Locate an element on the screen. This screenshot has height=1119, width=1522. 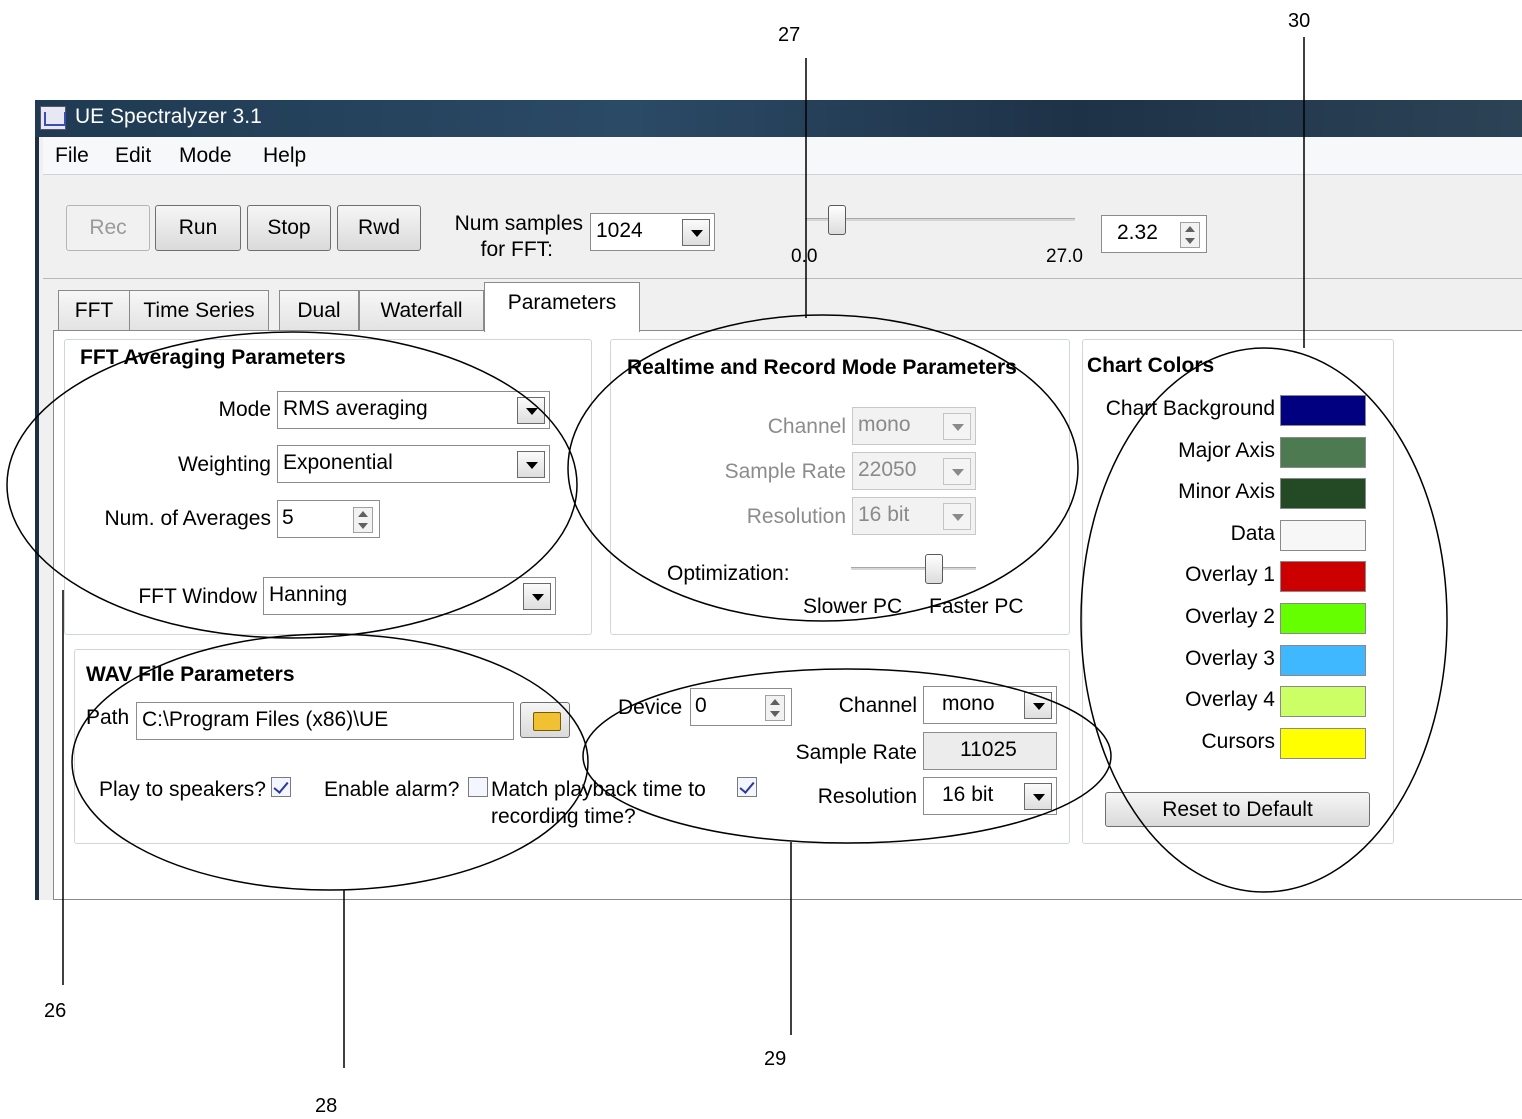
mode-value: RMS averaging is located at coordinates (355, 408).